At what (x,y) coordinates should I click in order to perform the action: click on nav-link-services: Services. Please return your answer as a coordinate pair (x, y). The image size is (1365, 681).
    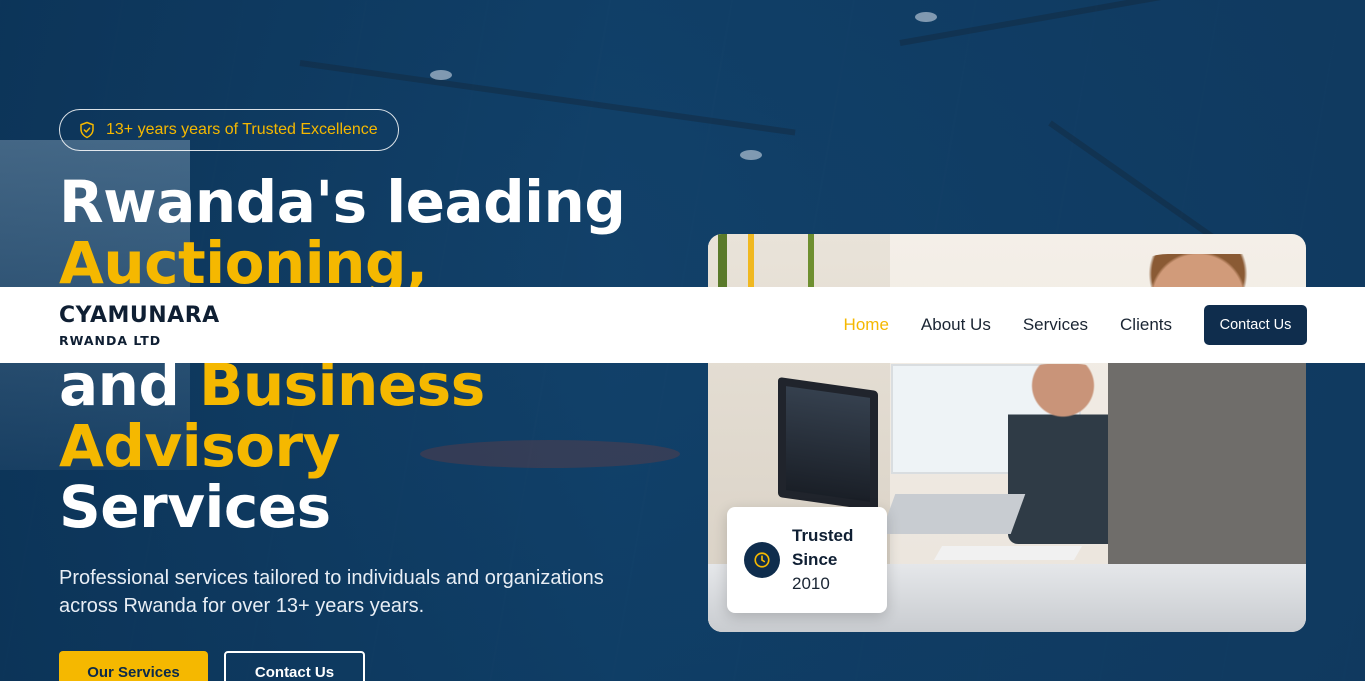
    Looking at the image, I should click on (1055, 325).